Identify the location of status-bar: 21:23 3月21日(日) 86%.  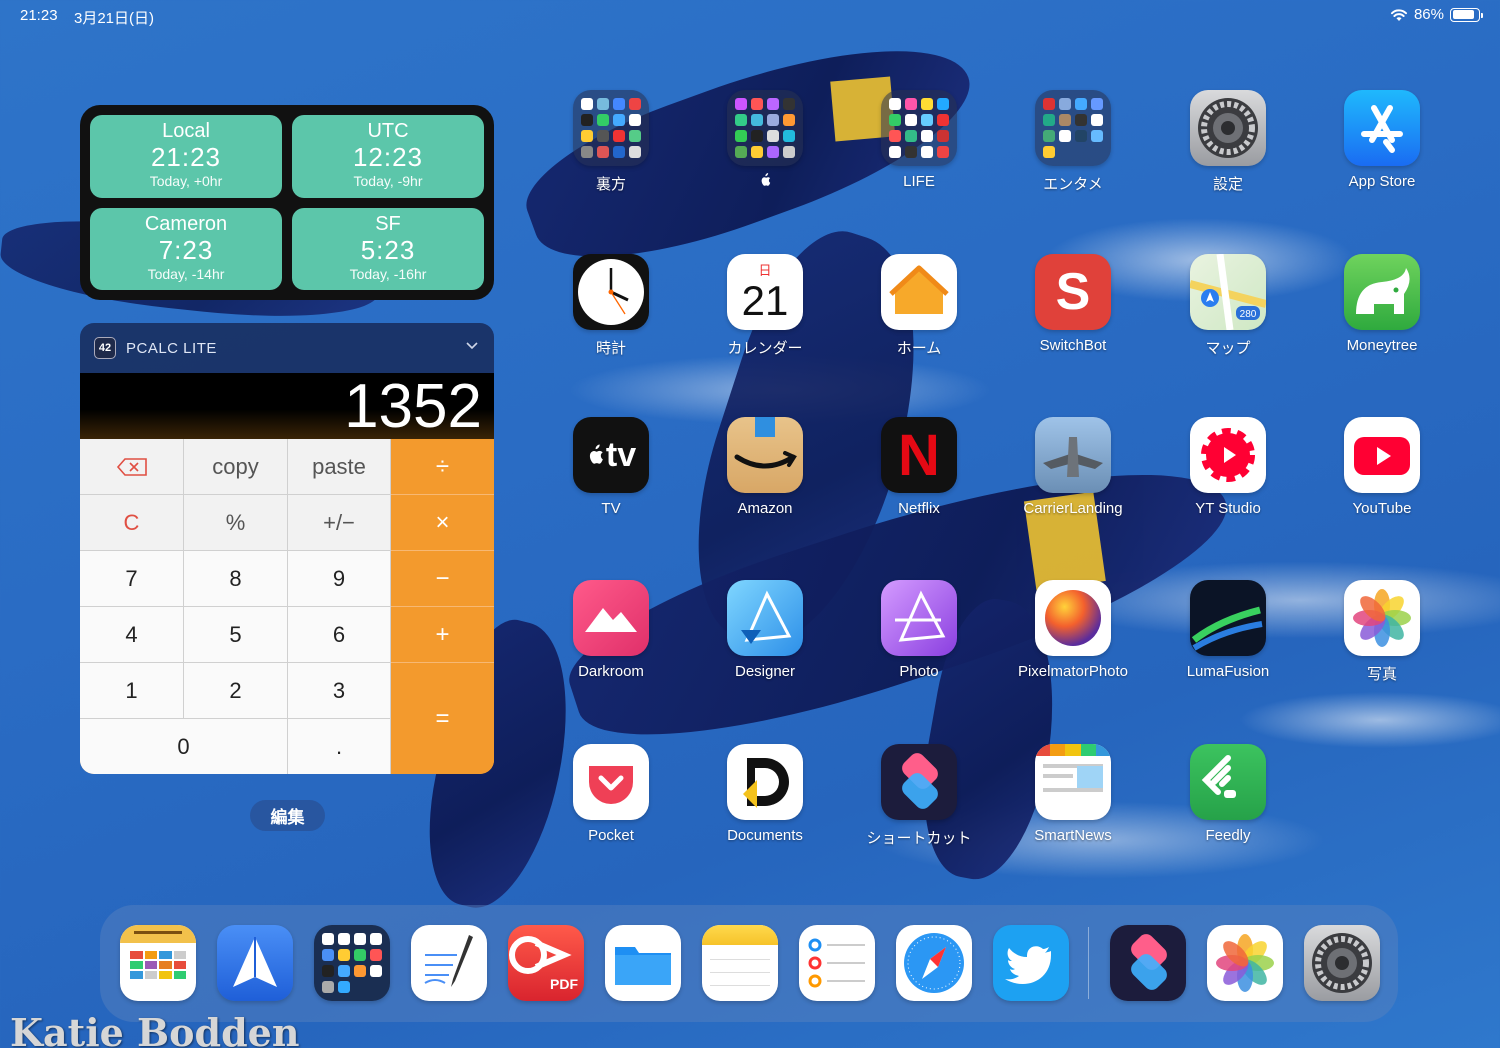
(750, 15).